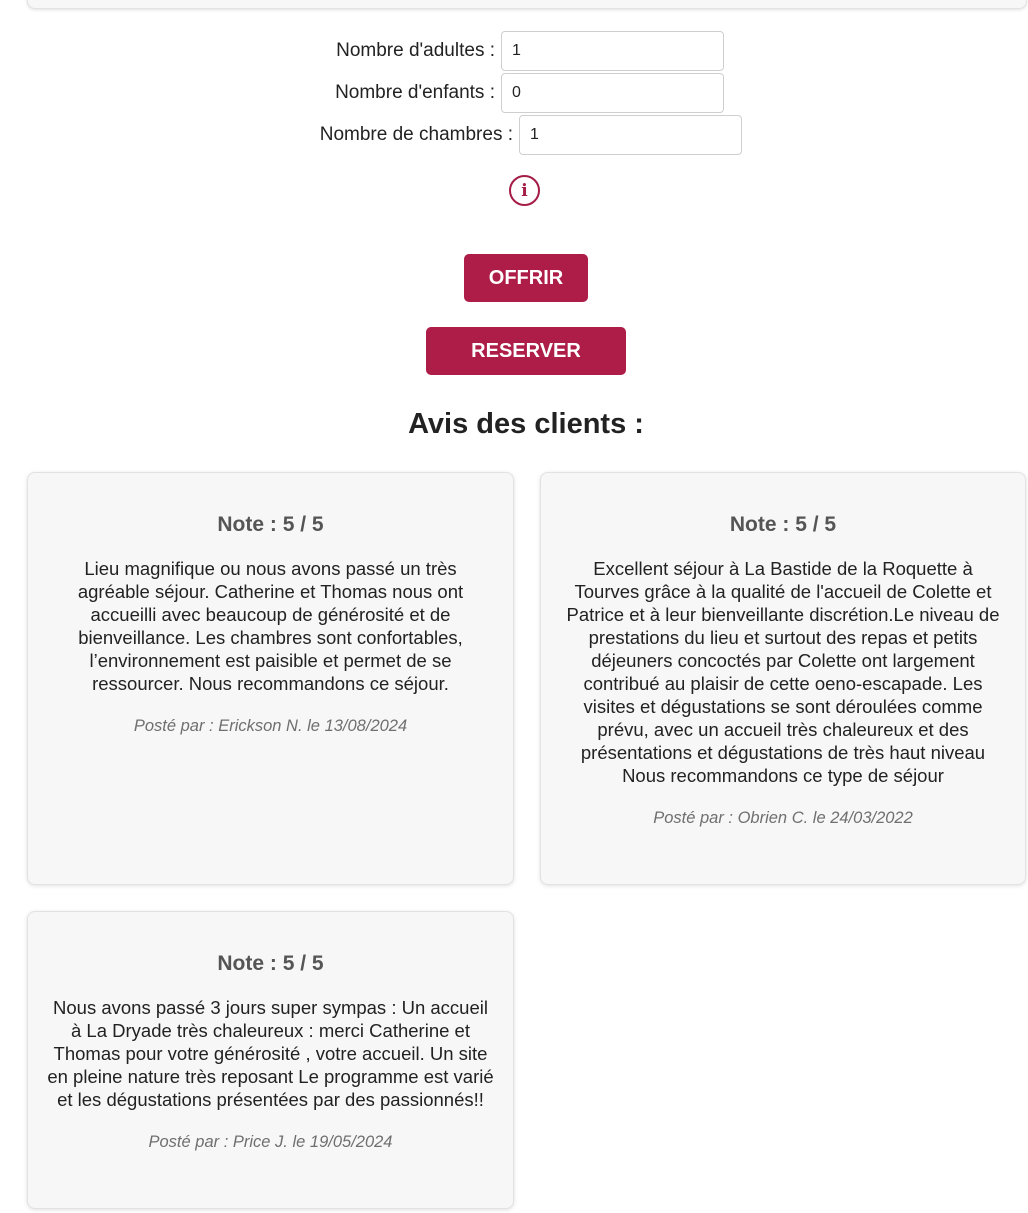 The image size is (1028, 1213). Describe the element at coordinates (270, 1142) in the screenshot. I see `review-author: Posté par : Price J. le 19/05/2024` at that location.